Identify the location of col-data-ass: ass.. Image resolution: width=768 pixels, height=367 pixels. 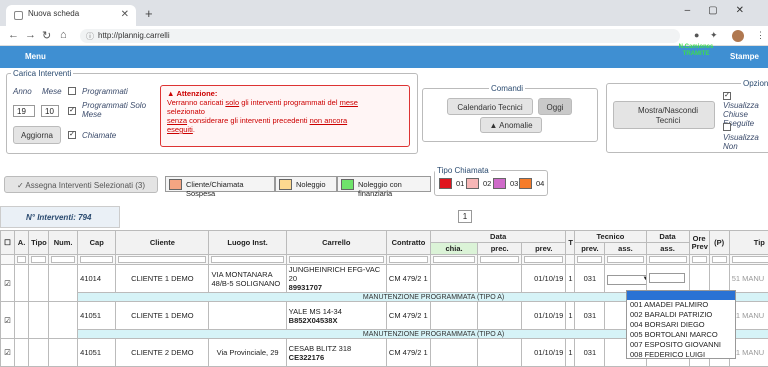
(667, 249).